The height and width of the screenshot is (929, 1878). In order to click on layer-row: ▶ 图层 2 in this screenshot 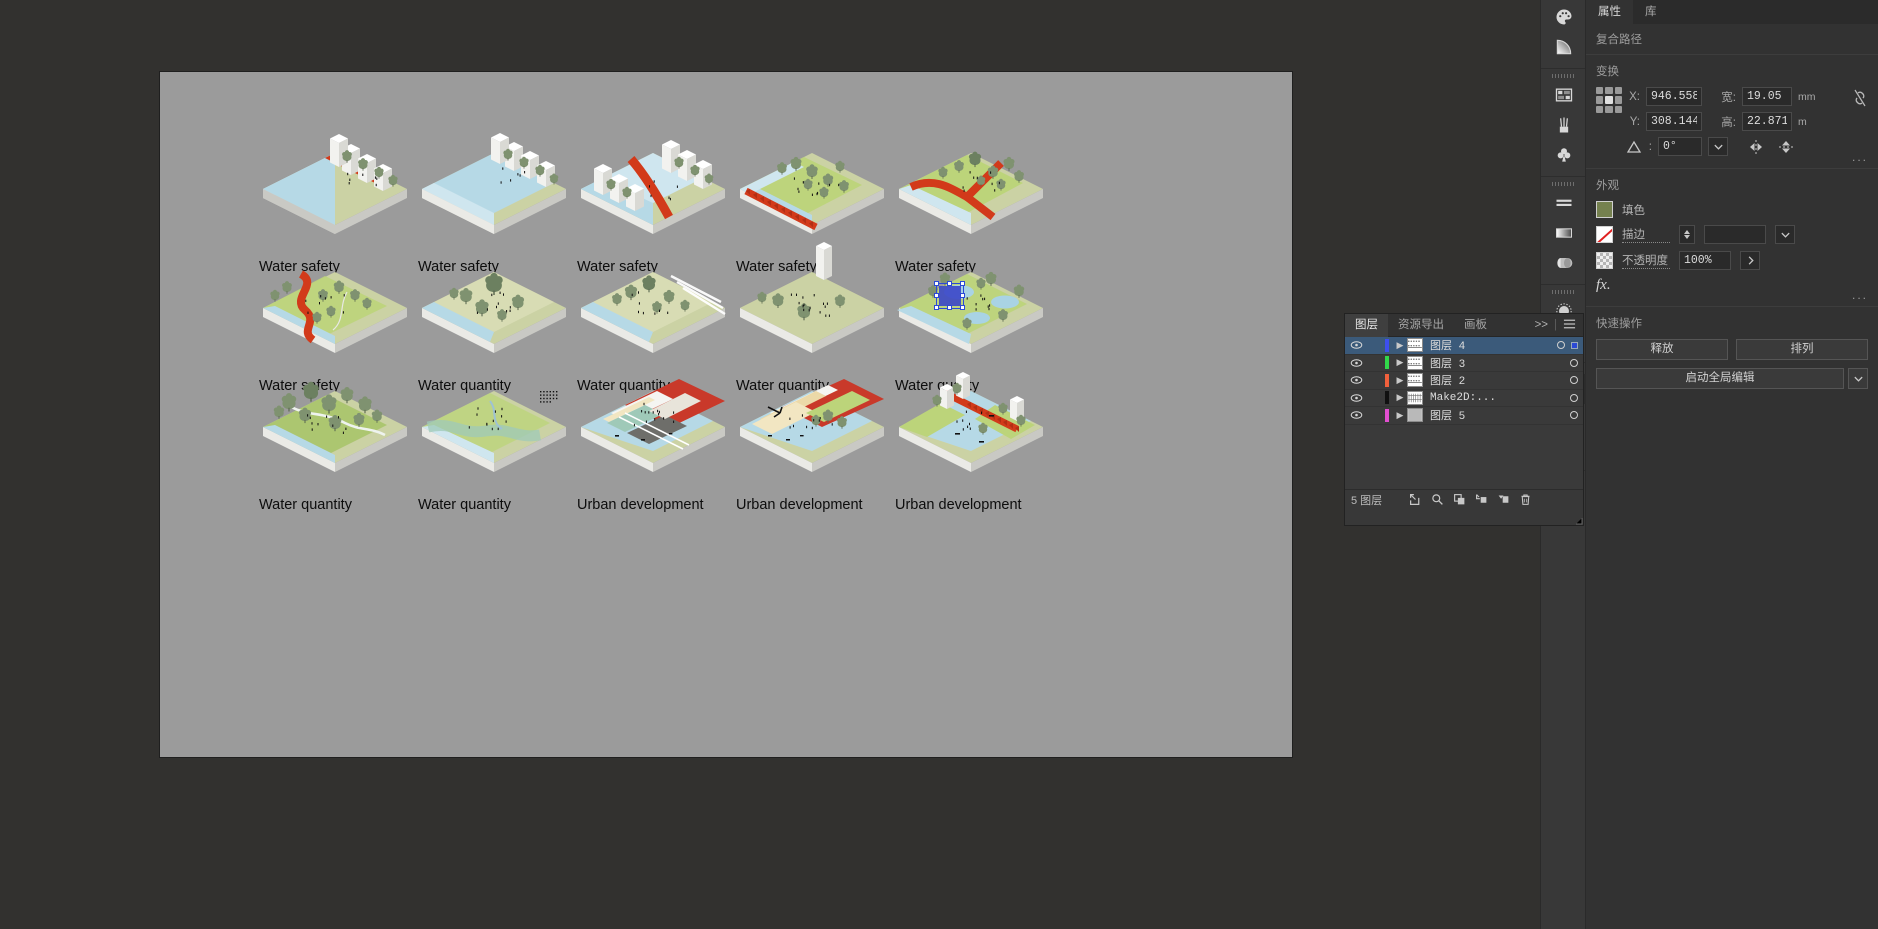, I will do `click(1464, 381)`.